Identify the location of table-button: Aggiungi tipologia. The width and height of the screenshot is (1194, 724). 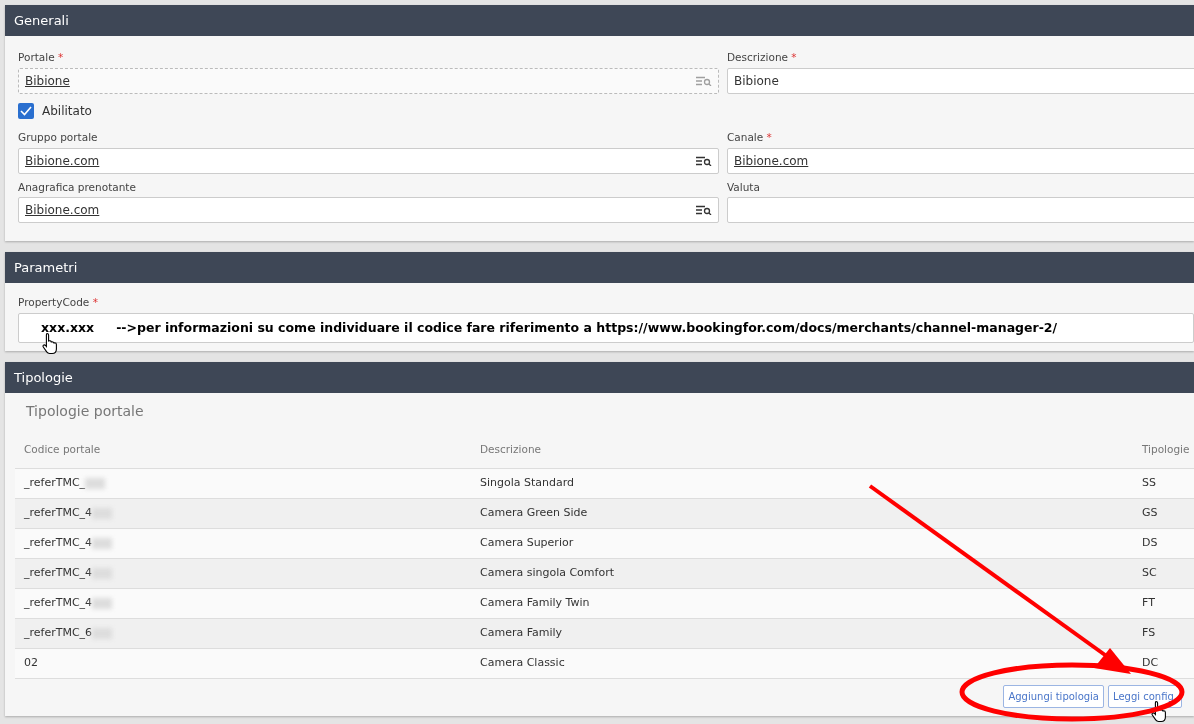
(1053, 696).